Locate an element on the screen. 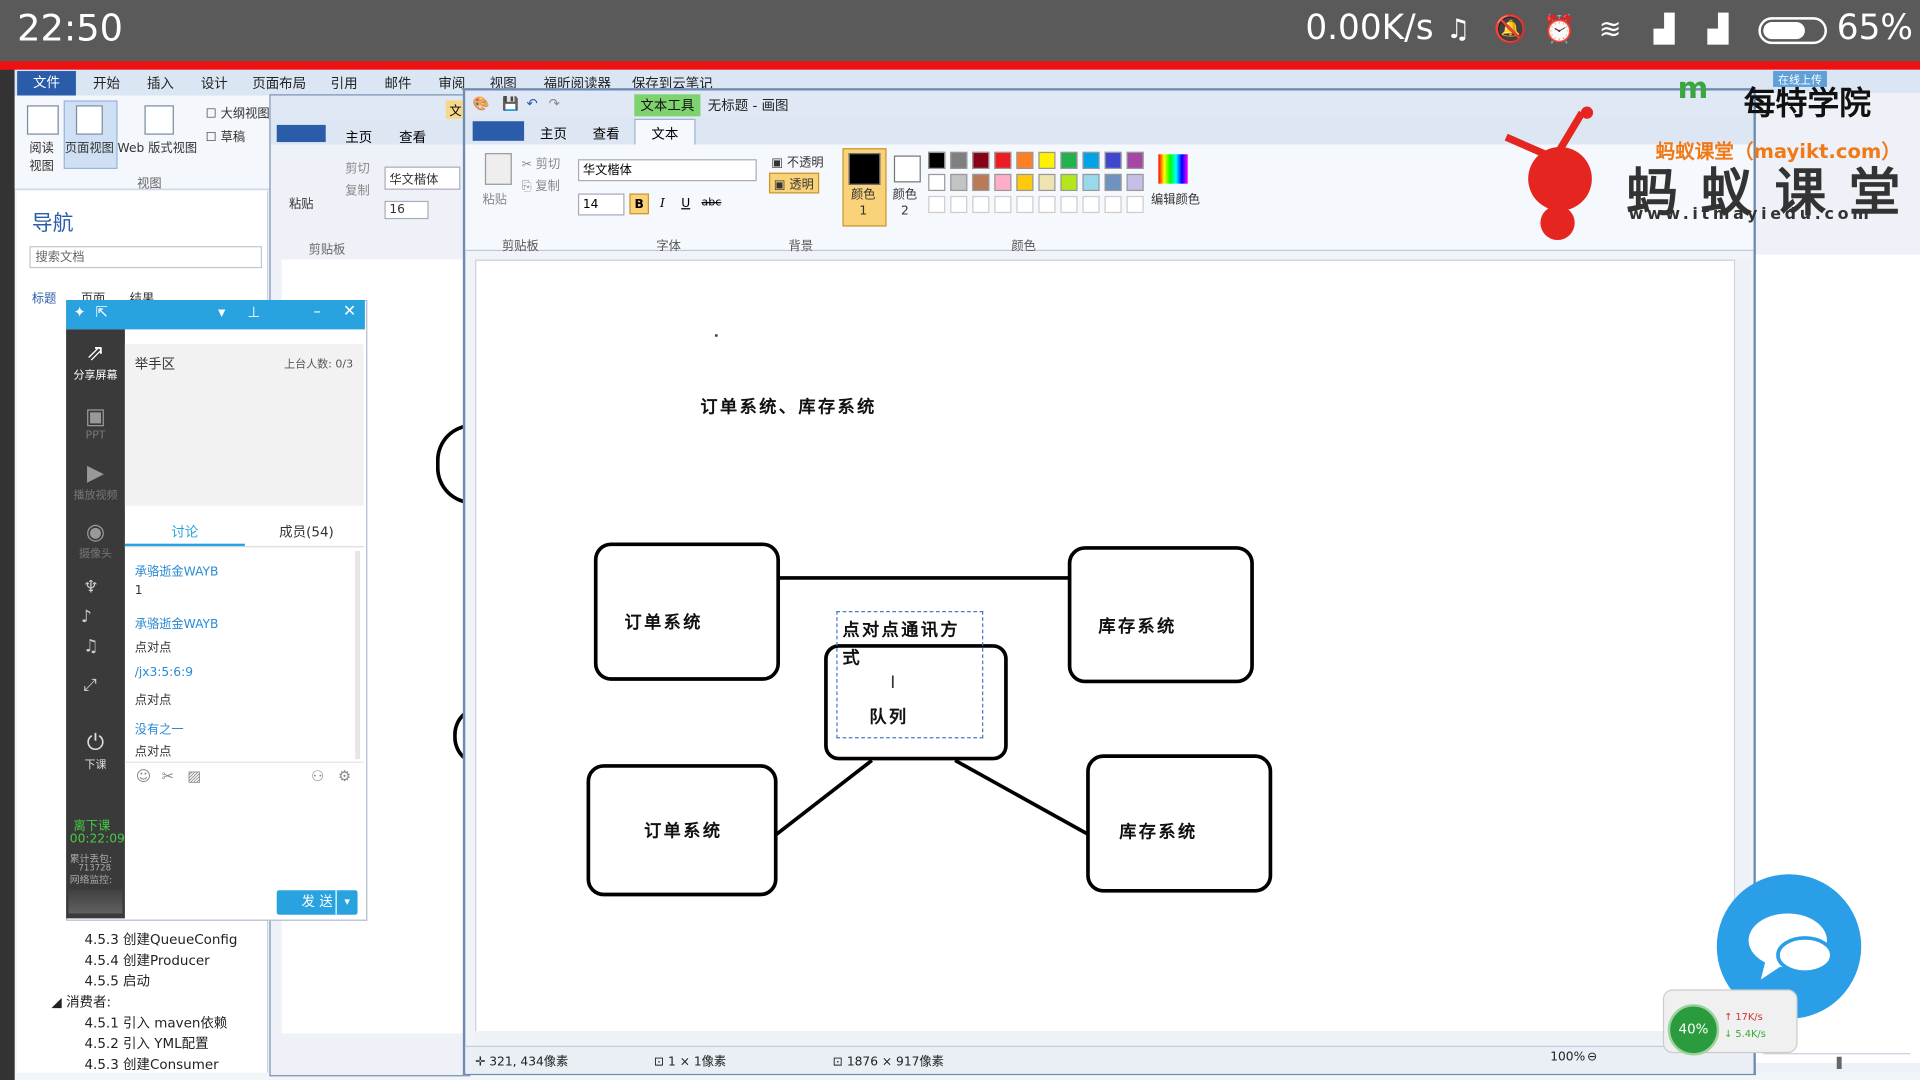 Image resolution: width=1920 pixels, height=1080 pixels. word-zoom-bar is located at coordinates (1837, 1062).